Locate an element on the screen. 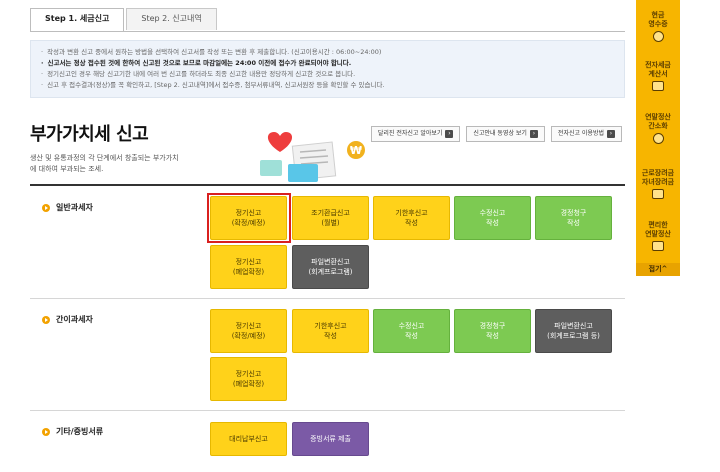 The height and width of the screenshot is (472, 720). general-correction-claim-button: 경정청구 작성 is located at coordinates (573, 218).